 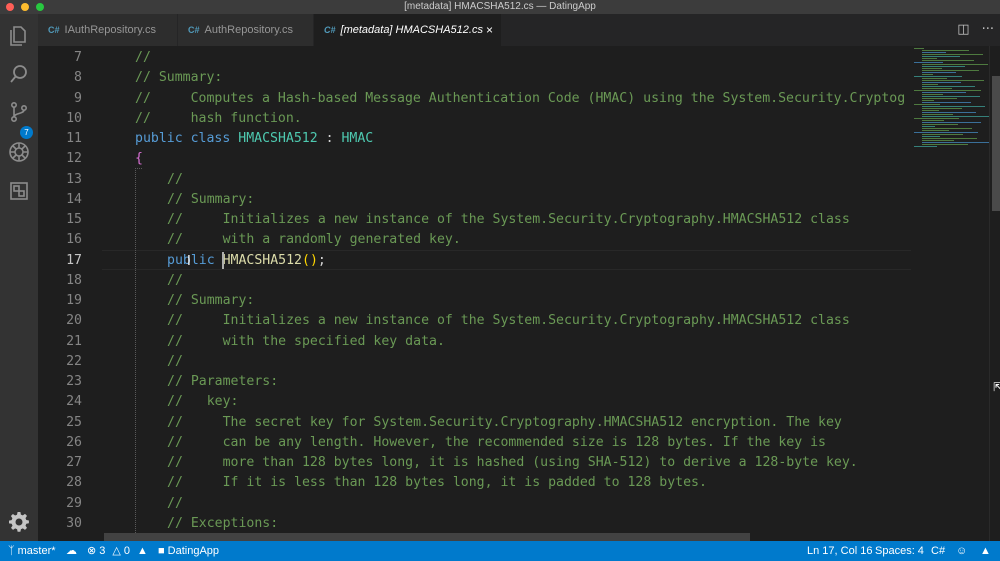 I want to click on search-icon, so click(x=19, y=74).